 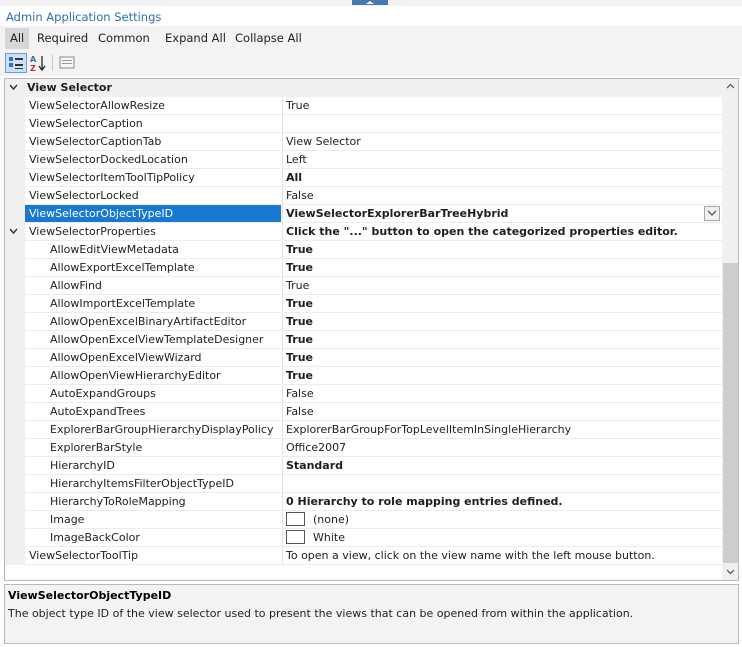 I want to click on description-title: ViewSelectorObjectTypeID, so click(x=90, y=595).